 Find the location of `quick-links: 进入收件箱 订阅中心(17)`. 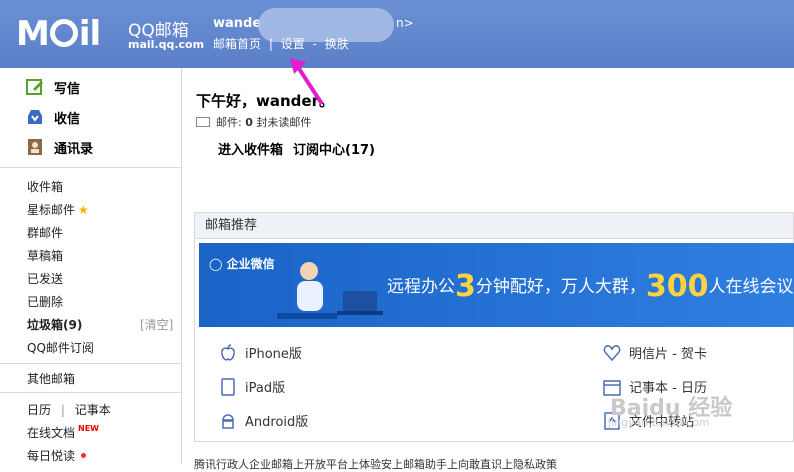

quick-links: 进入收件箱 订阅中心(17) is located at coordinates (301, 148).